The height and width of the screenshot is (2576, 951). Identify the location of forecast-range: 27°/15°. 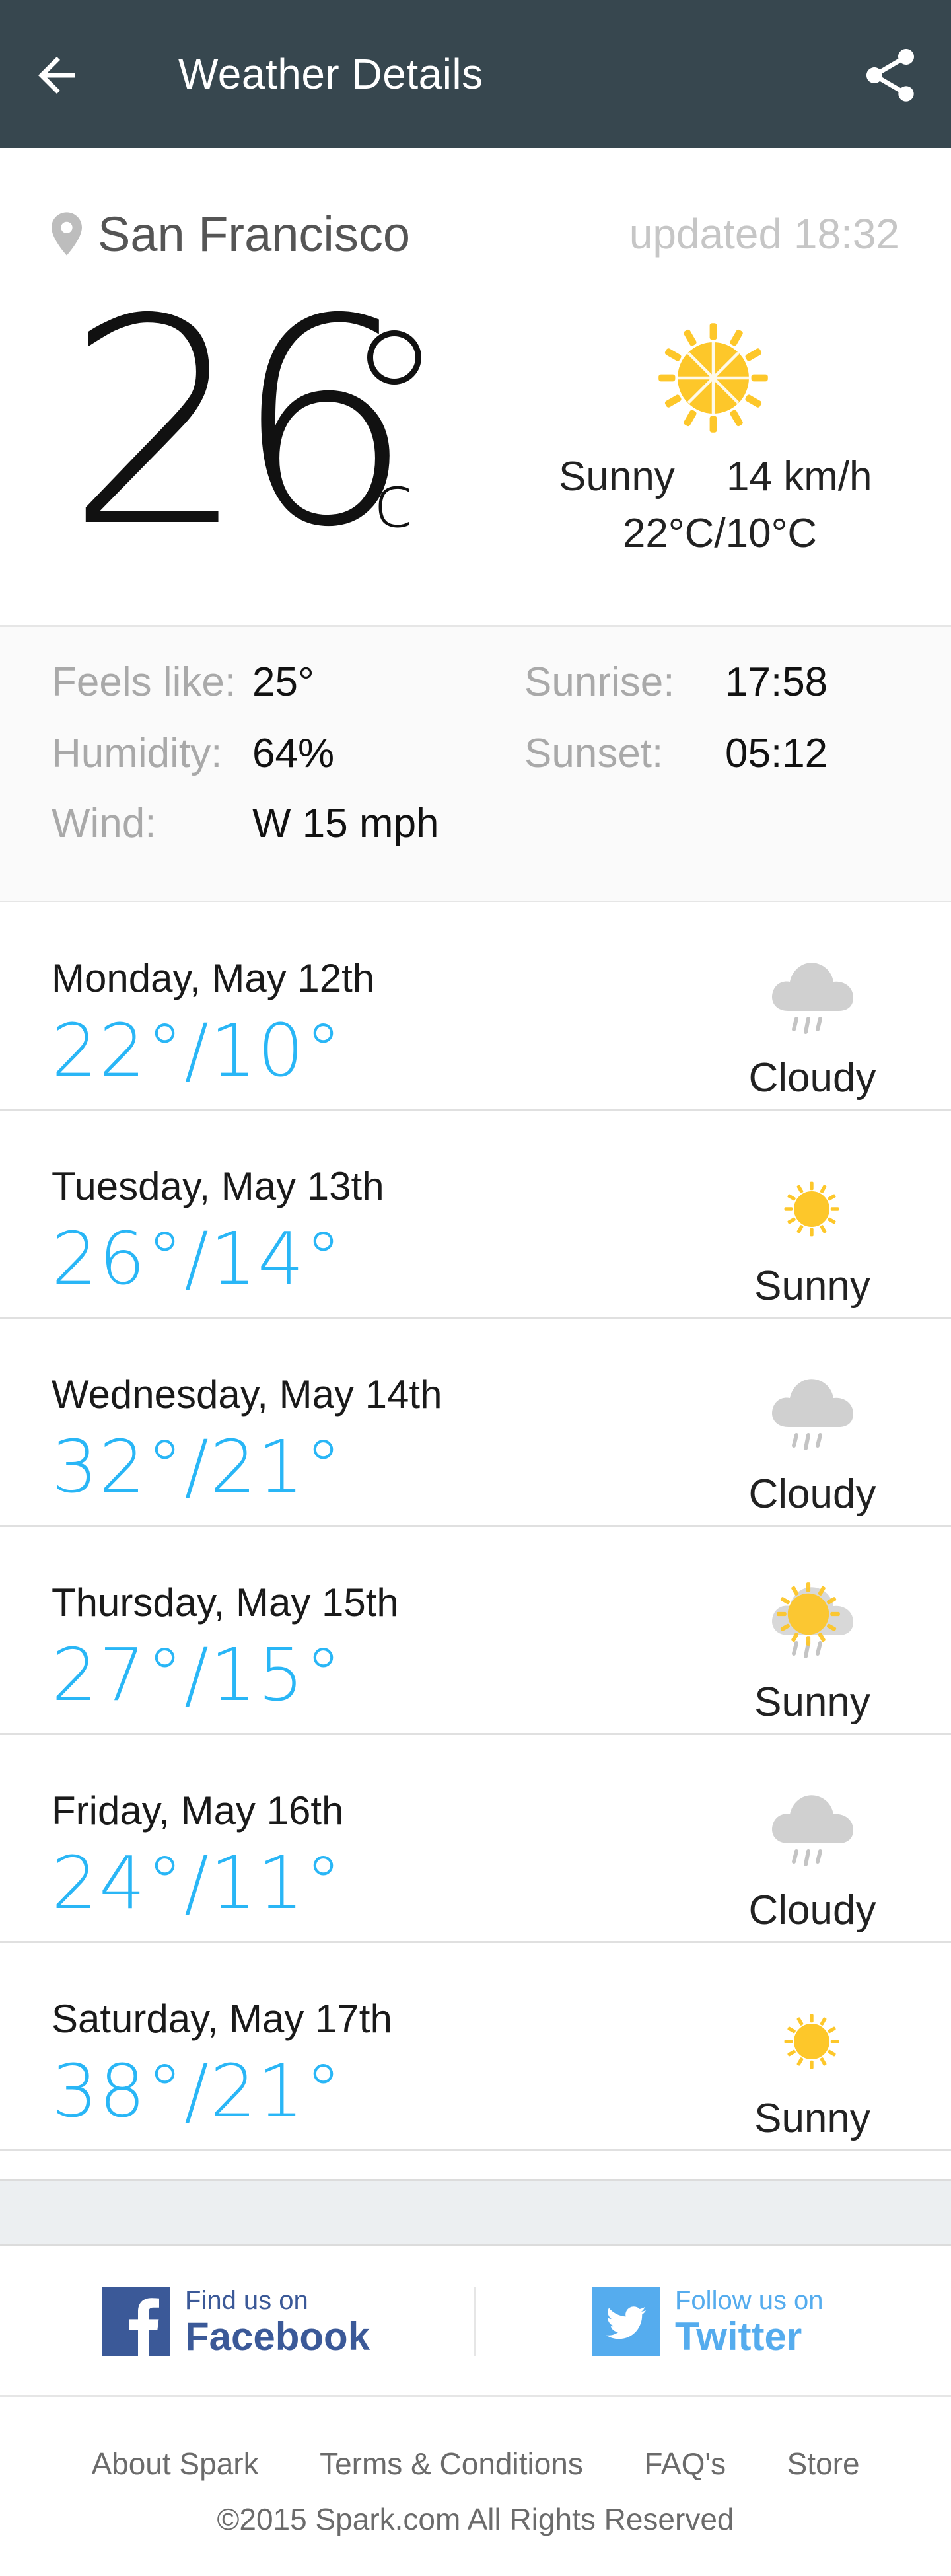
(197, 1675).